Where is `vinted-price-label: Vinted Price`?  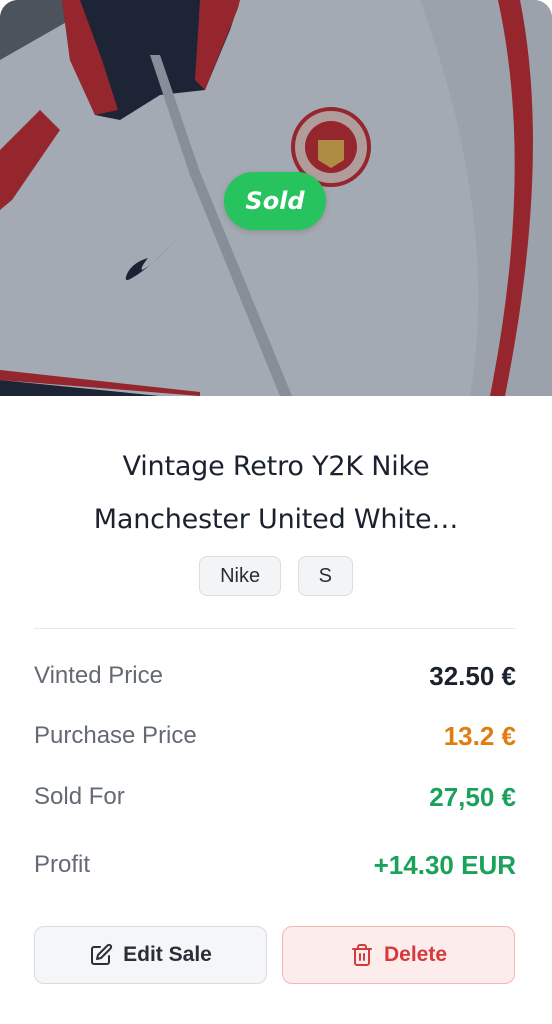
vinted-price-label: Vinted Price is located at coordinates (98, 675).